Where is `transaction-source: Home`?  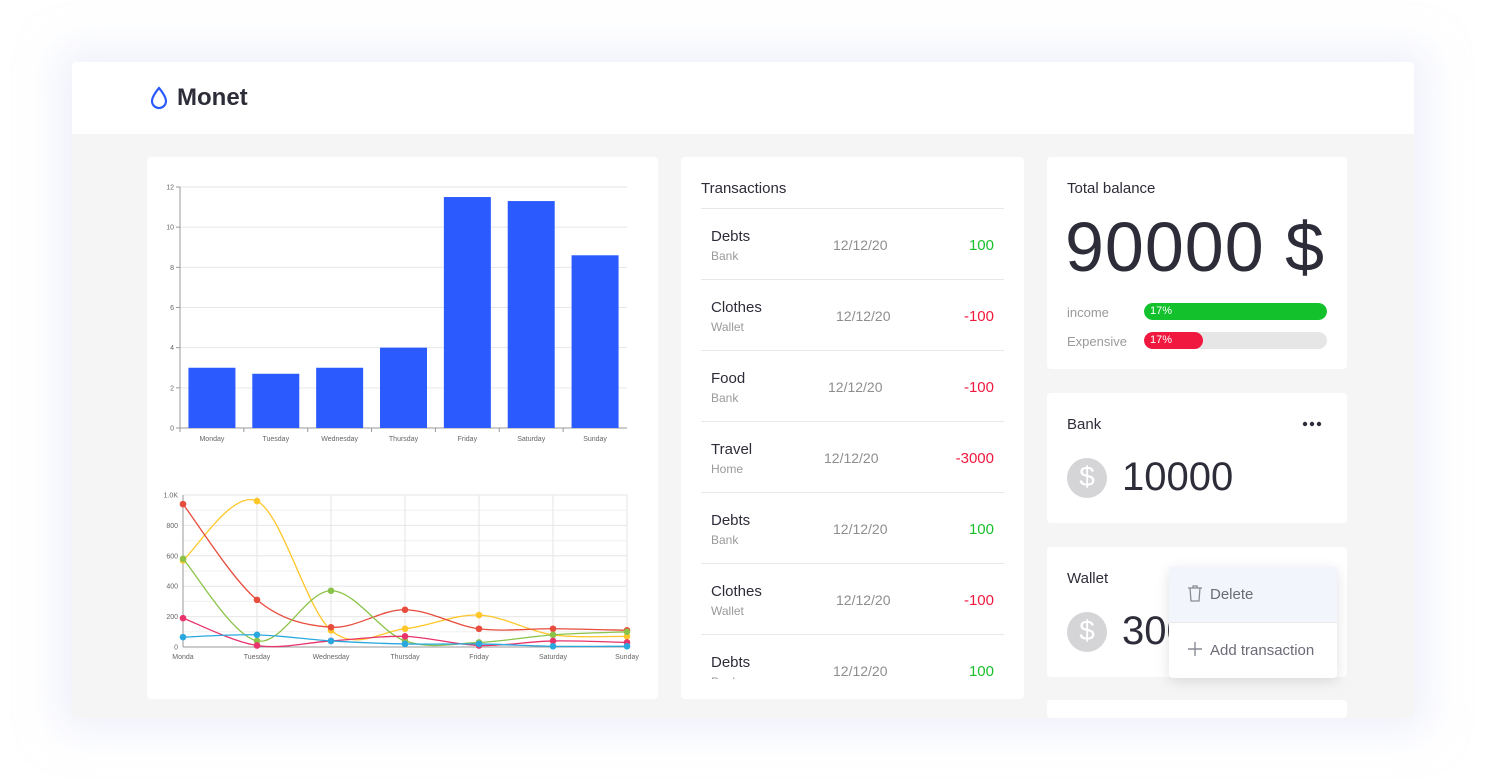 transaction-source: Home is located at coordinates (727, 469).